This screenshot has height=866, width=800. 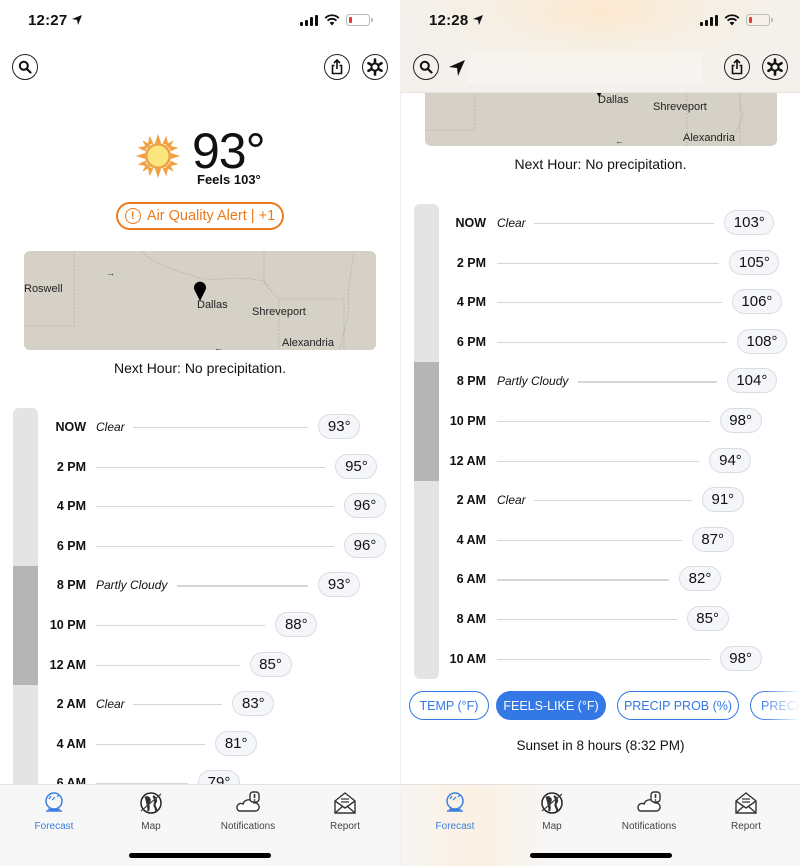 I want to click on hourly-row: 10 PM 88°, so click(x=200, y=625).